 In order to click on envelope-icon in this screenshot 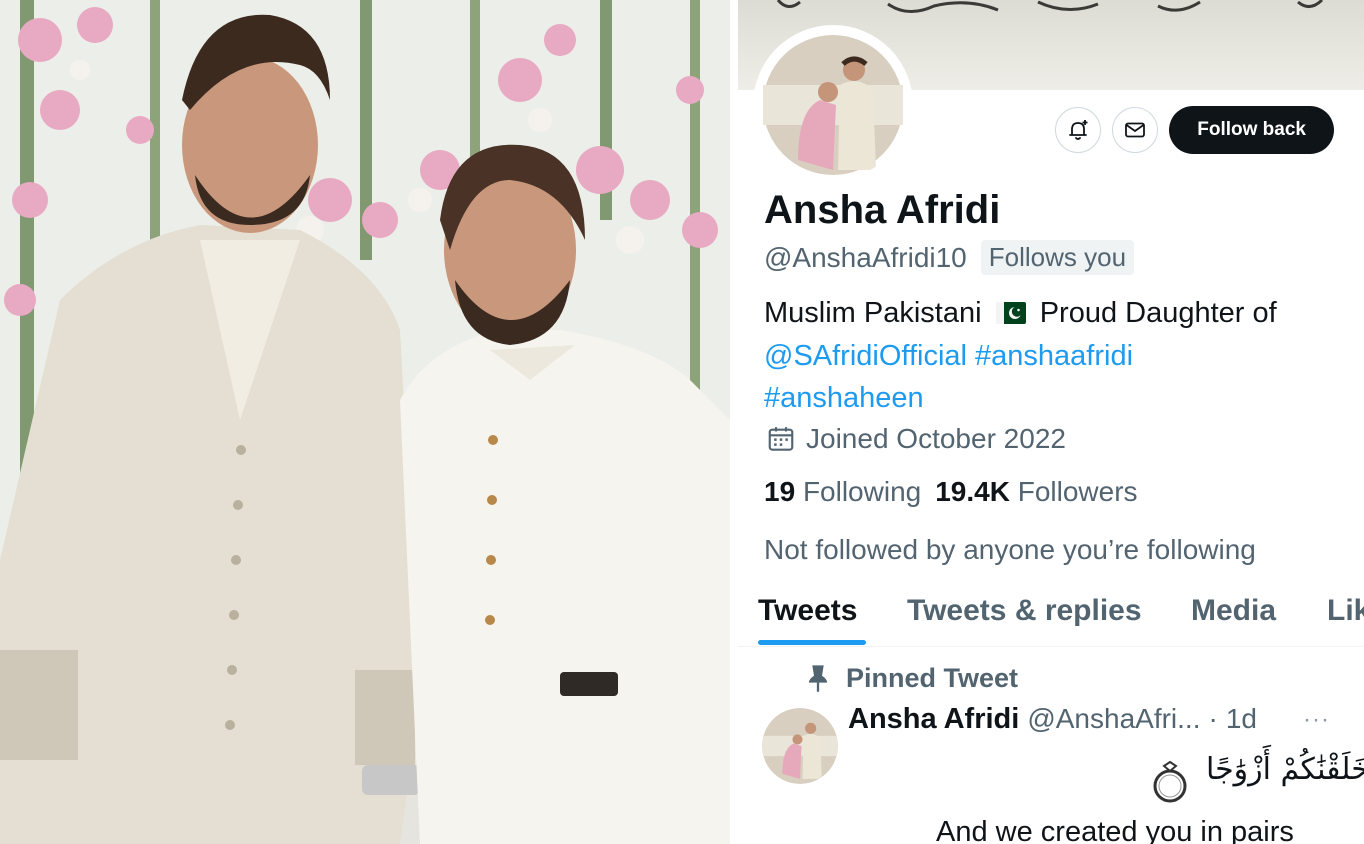, I will do `click(1135, 130)`.